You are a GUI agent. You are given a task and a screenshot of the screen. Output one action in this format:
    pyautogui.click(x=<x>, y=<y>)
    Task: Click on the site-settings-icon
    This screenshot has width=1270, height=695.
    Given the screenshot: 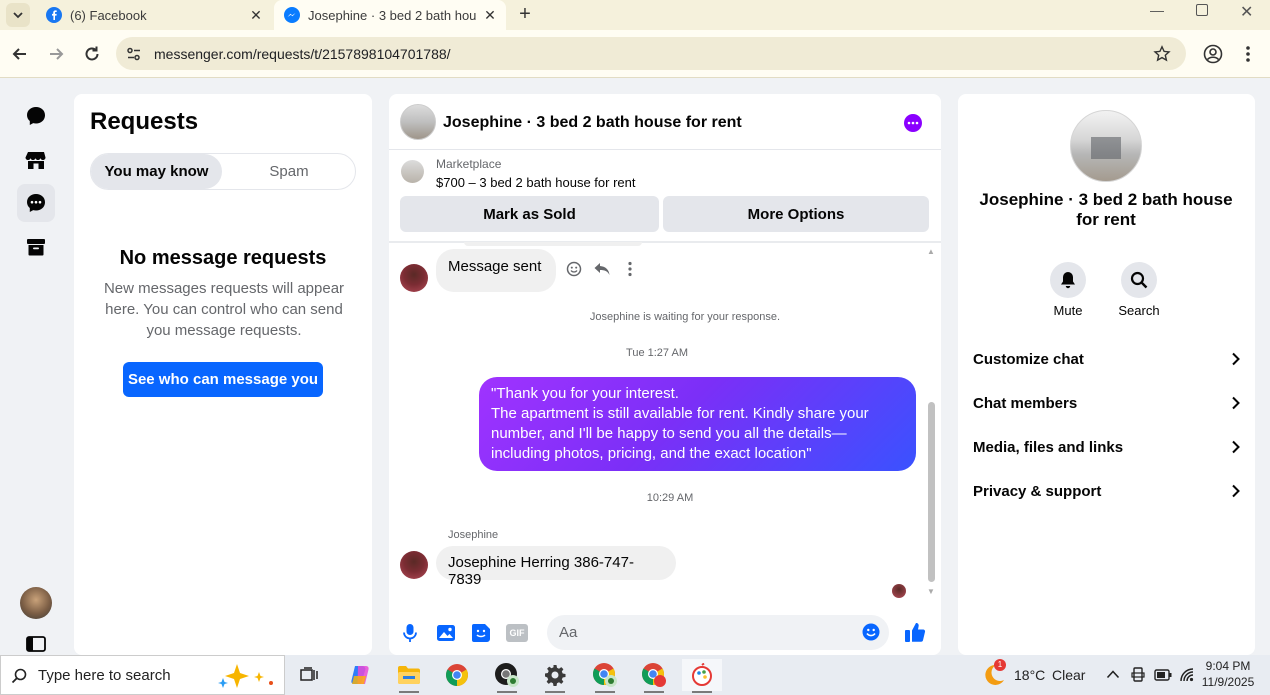 What is the action you would take?
    pyautogui.click(x=134, y=54)
    